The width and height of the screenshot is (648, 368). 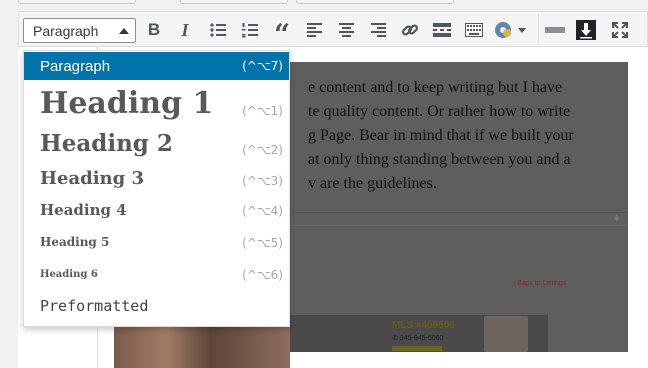 I want to click on align-left-icon, so click(x=314, y=30).